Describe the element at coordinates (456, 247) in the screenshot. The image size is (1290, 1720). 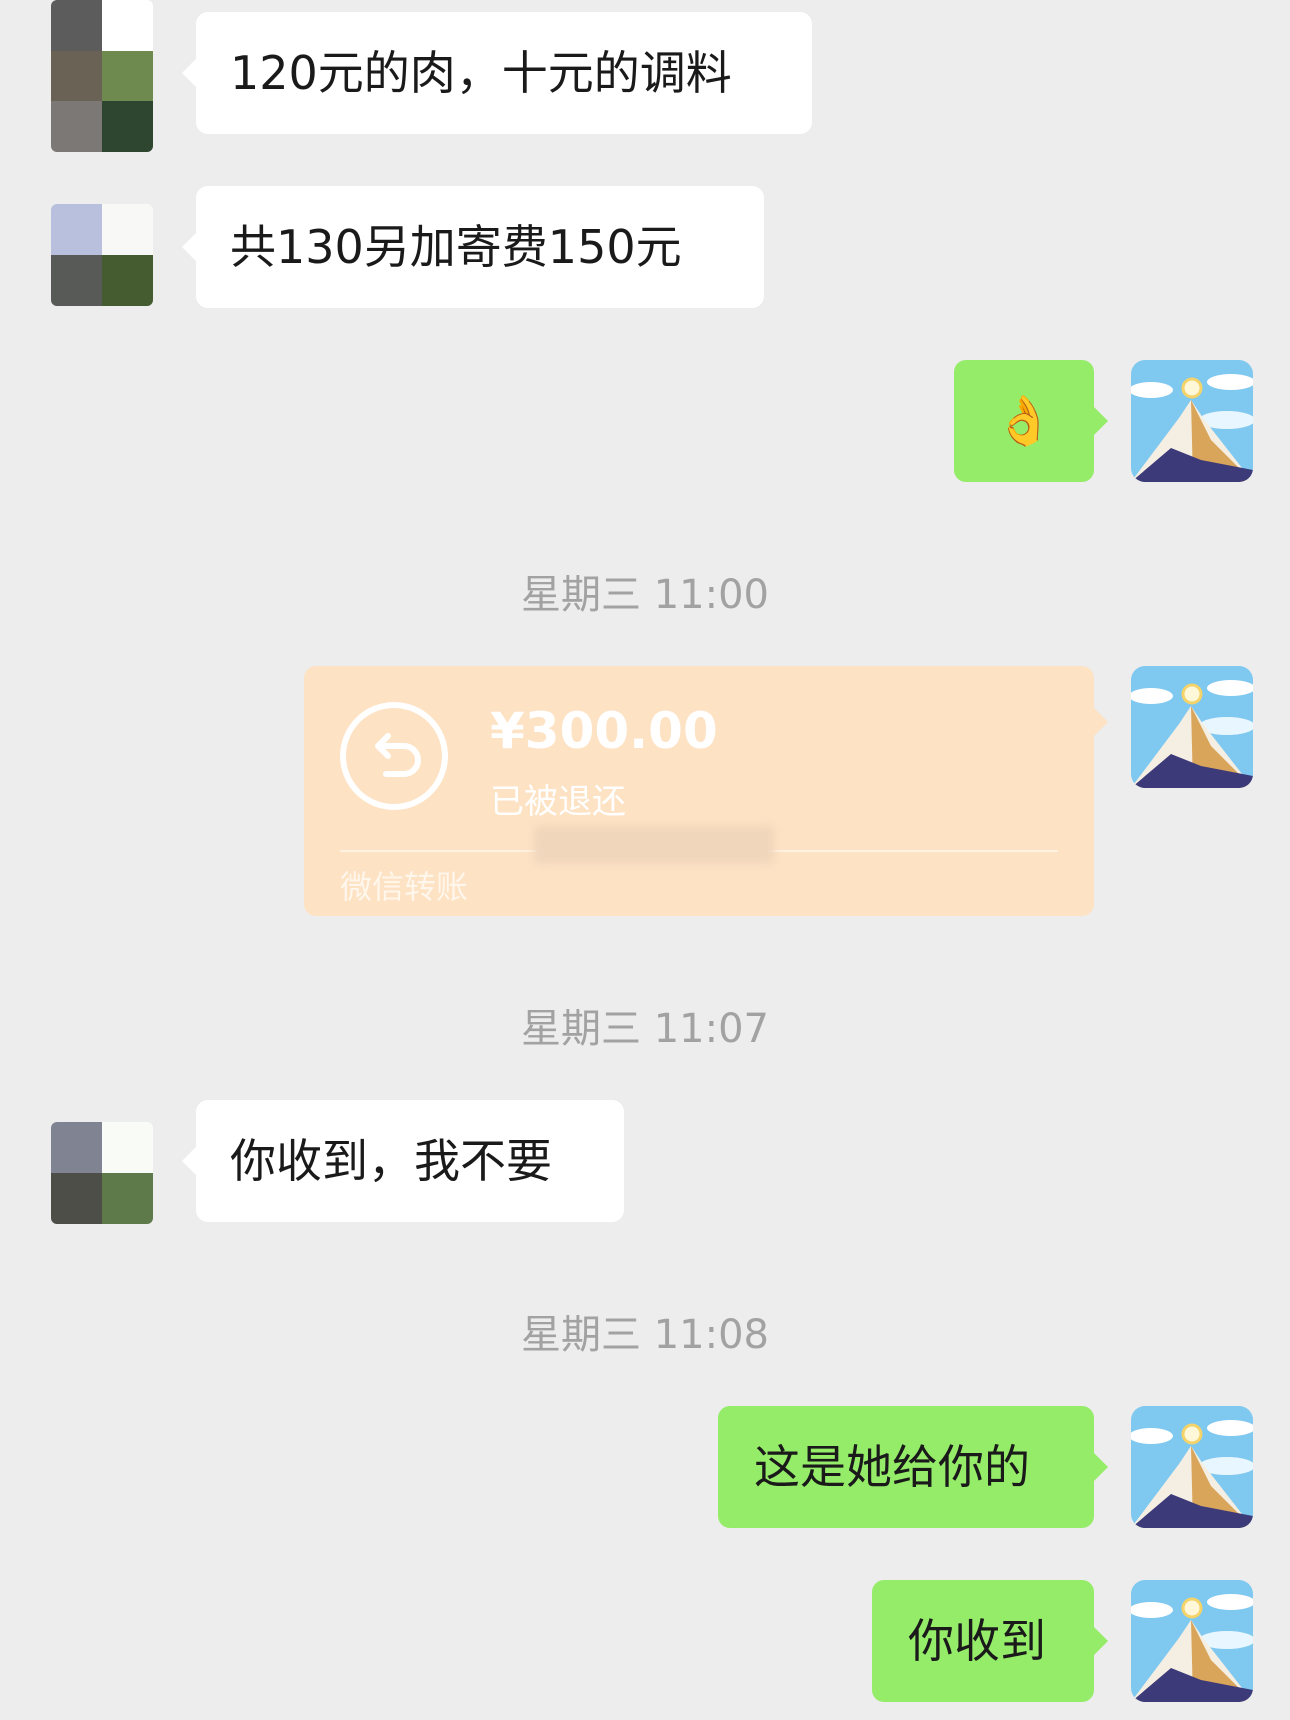
I see `message-text: 共130另加寄费150元` at that location.